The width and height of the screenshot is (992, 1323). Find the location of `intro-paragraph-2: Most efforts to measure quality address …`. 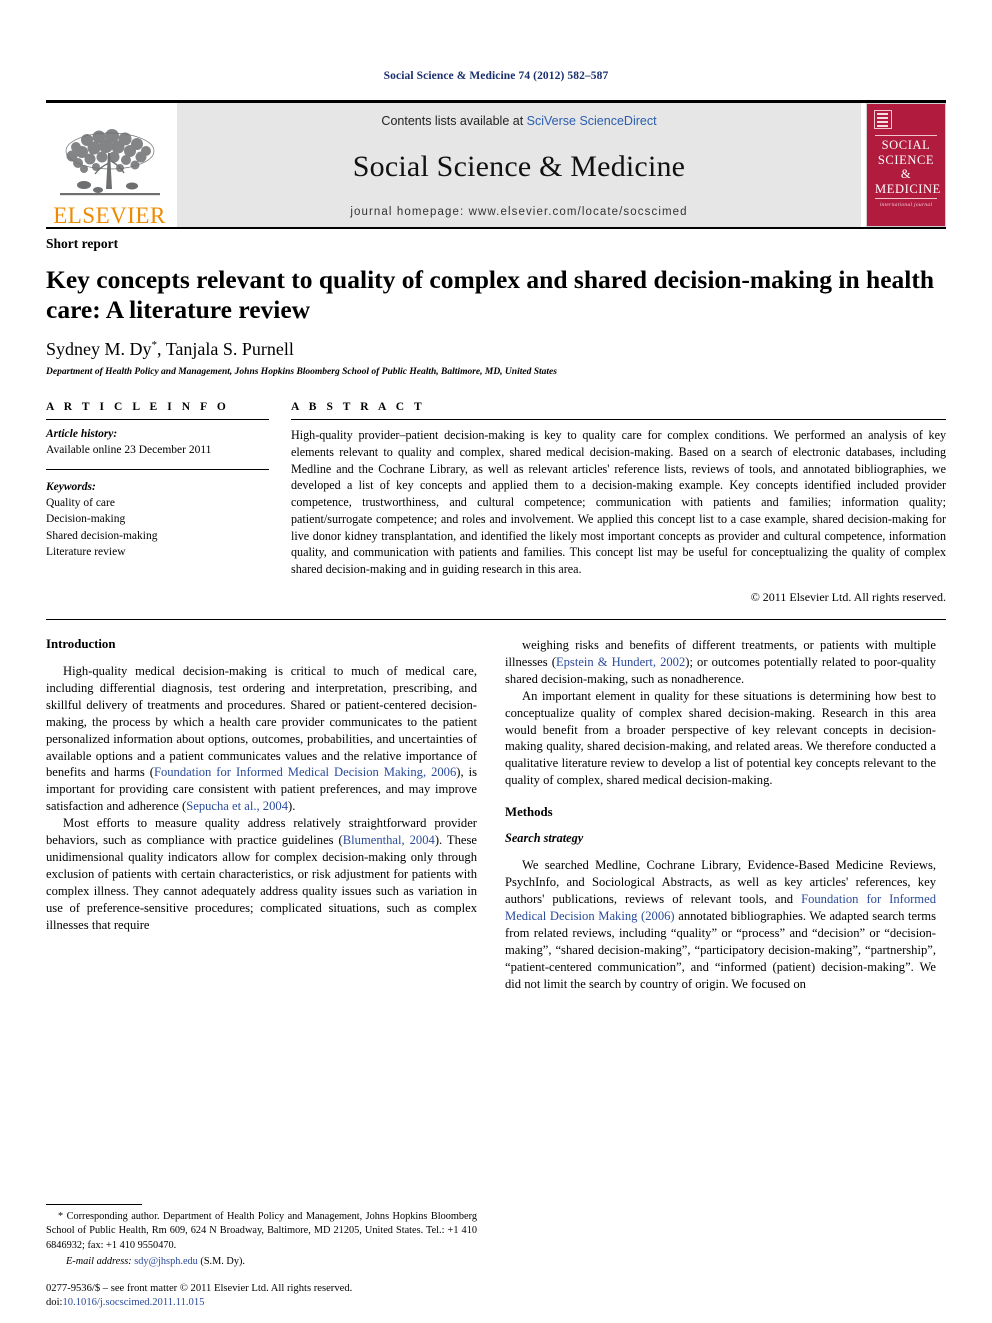

intro-paragraph-2: Most efforts to measure quality address … is located at coordinates (261, 874).